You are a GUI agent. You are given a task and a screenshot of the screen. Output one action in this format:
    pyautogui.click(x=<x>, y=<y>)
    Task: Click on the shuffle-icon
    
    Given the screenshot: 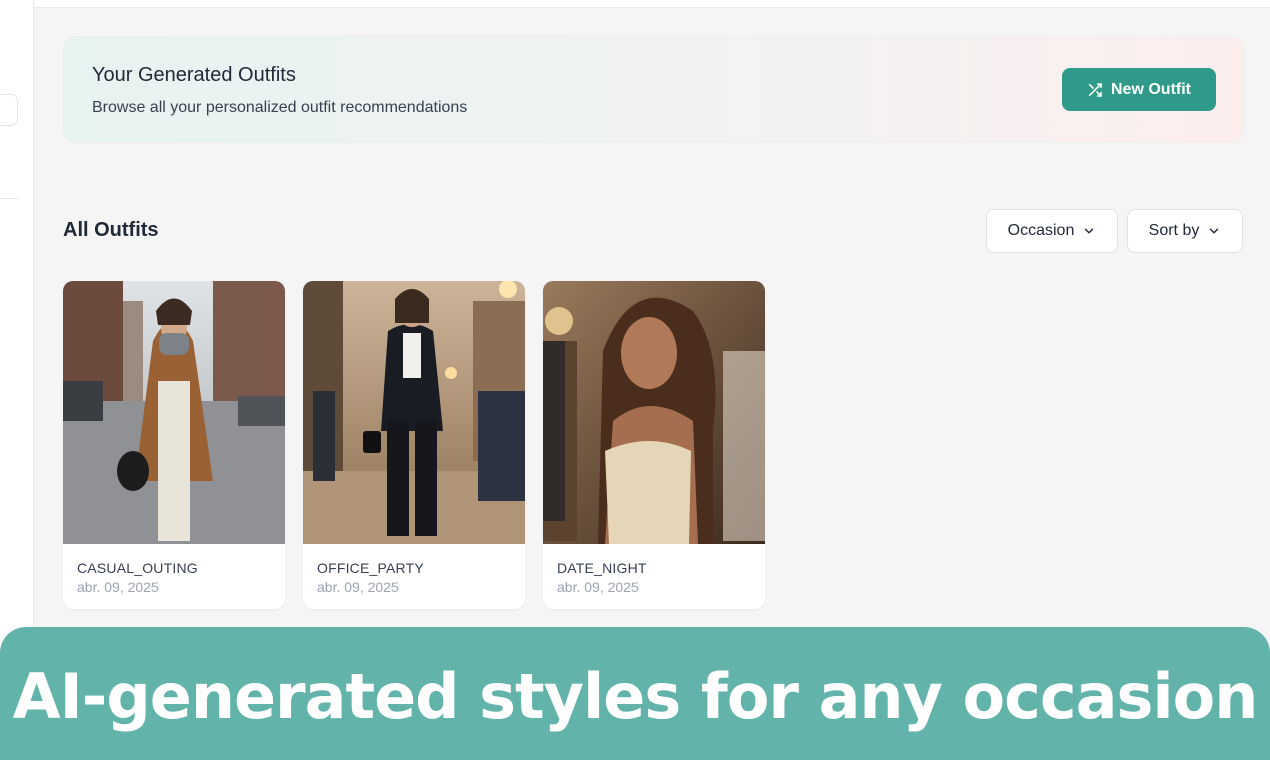 What is the action you would take?
    pyautogui.click(x=1095, y=89)
    